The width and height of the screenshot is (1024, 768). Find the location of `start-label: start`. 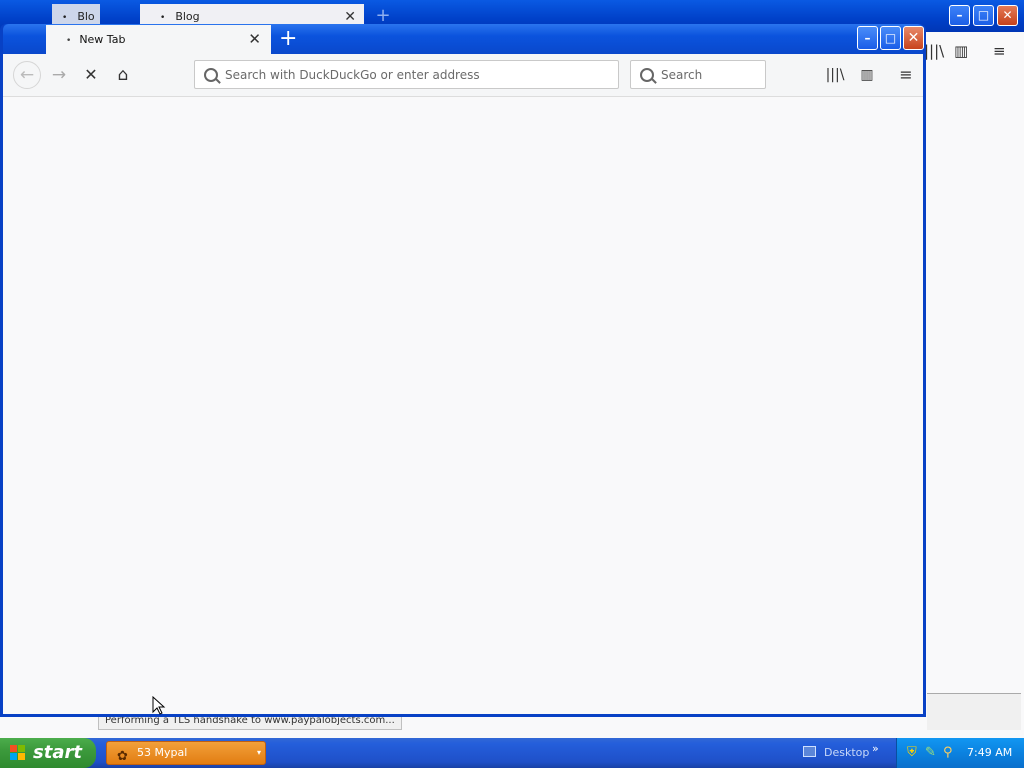

start-label: start is located at coordinates (57, 752).